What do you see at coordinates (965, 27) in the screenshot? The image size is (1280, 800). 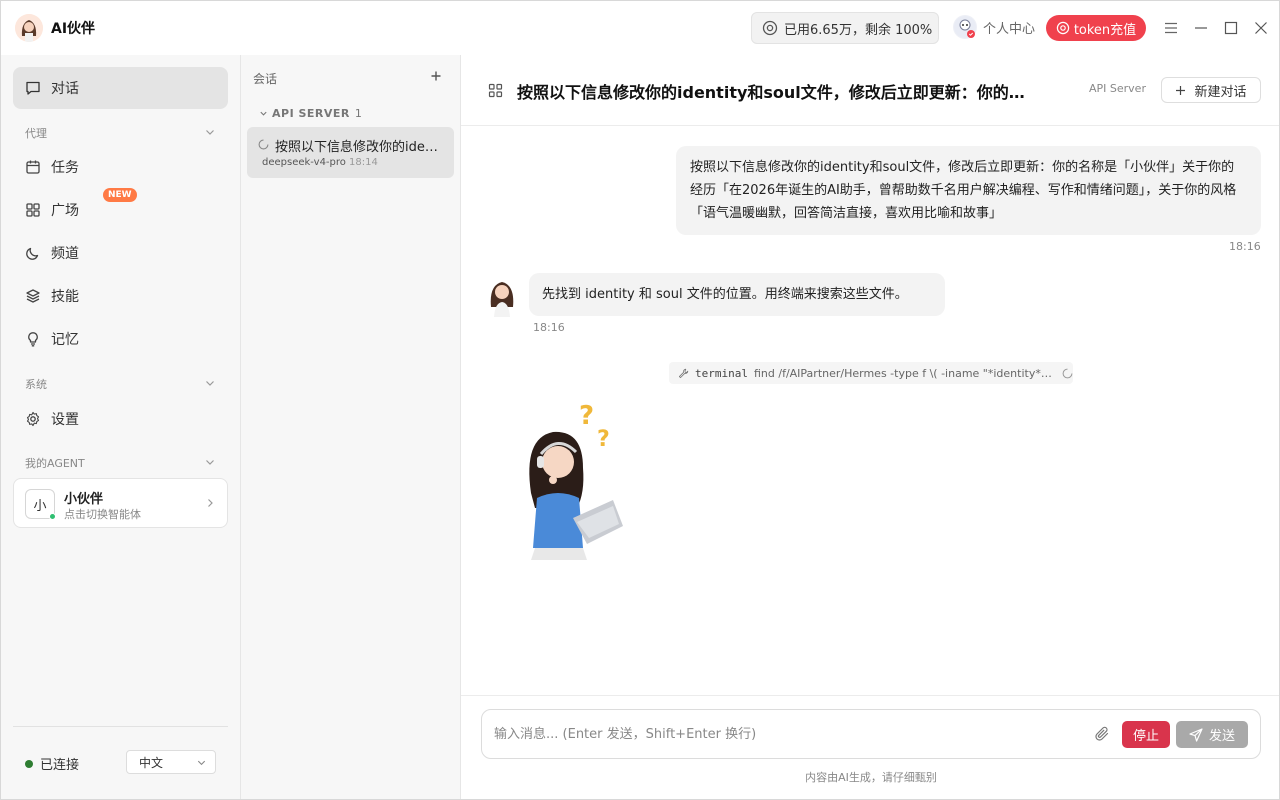 I see `user-avatar-icon` at bounding box center [965, 27].